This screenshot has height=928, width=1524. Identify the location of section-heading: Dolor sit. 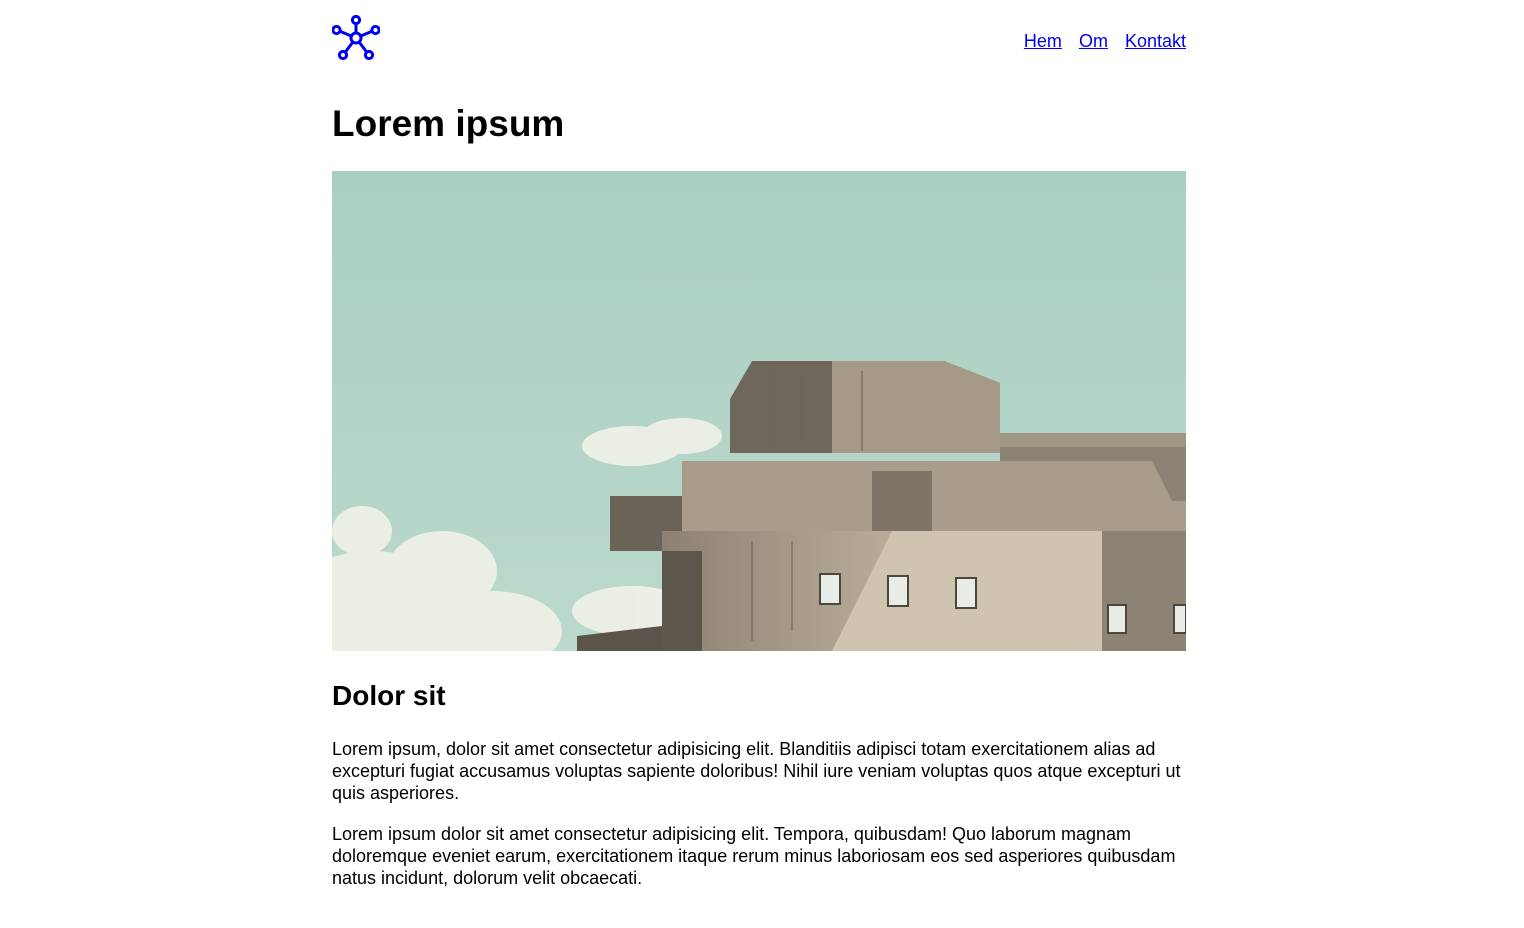
(389, 695).